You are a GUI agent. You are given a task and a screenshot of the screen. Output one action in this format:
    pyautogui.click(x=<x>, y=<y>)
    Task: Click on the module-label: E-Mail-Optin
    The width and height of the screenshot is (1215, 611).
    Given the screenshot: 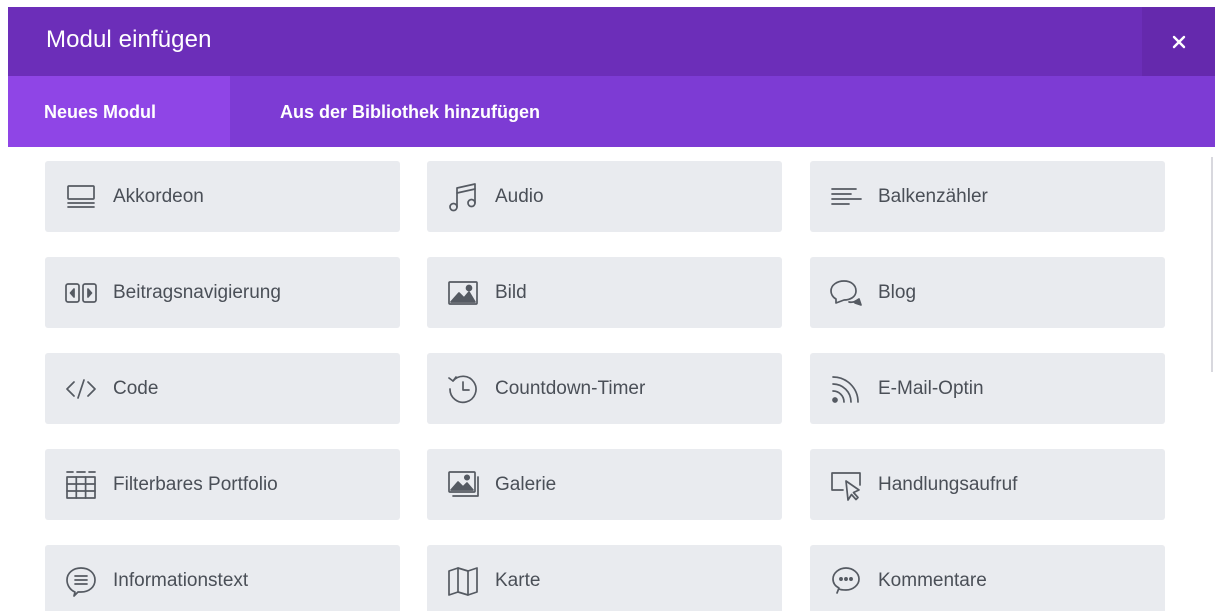 What is the action you would take?
    pyautogui.click(x=931, y=388)
    